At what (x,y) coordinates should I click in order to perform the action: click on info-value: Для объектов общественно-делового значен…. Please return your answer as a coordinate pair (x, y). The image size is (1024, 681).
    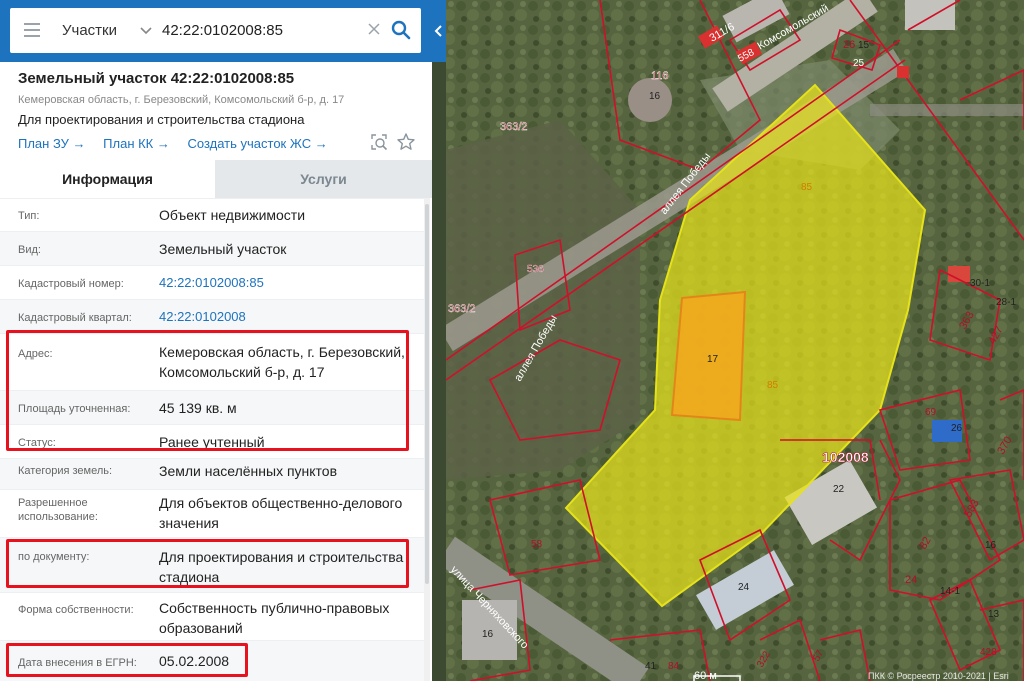
    Looking at the image, I should click on (289, 513).